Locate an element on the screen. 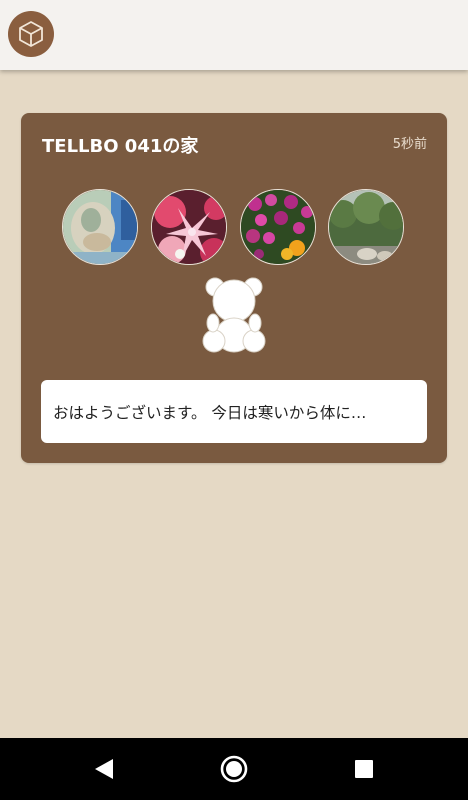 The height and width of the screenshot is (800, 468). card-timestamp: 5秒前 is located at coordinates (409, 144).